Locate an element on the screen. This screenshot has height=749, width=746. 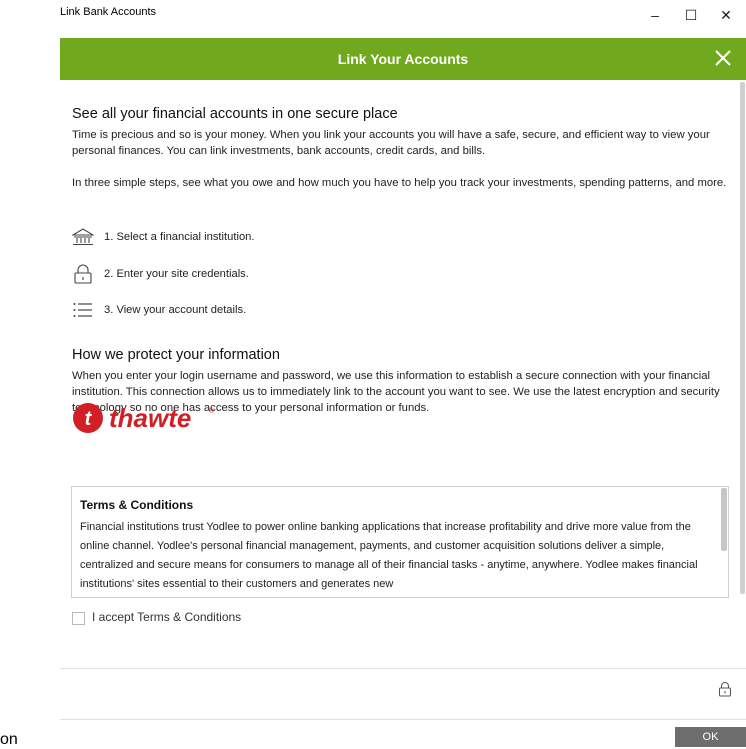
step-3-label: 3. View your account details. is located at coordinates (175, 310).